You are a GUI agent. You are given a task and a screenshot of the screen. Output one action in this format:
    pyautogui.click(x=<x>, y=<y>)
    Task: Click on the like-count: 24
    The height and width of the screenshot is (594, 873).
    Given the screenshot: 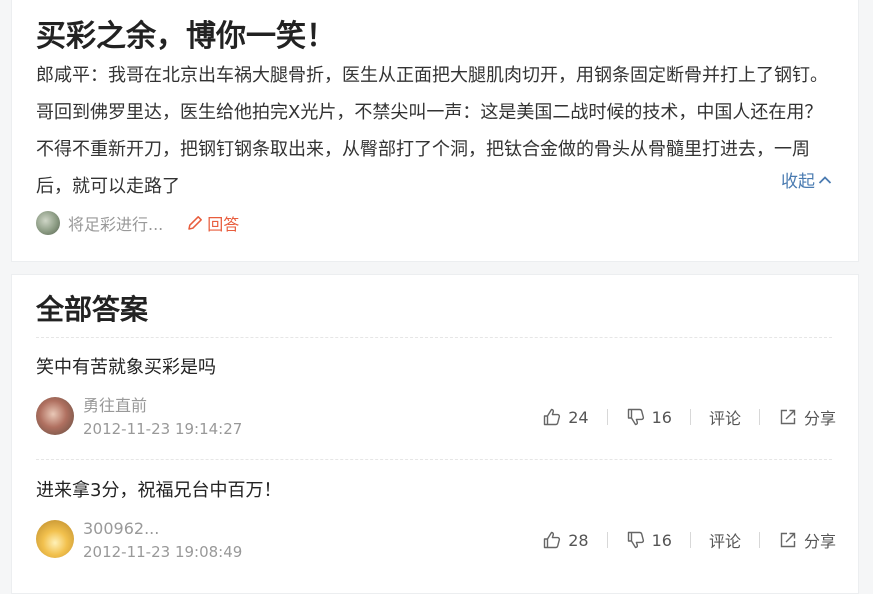 What is the action you would take?
    pyautogui.click(x=578, y=417)
    